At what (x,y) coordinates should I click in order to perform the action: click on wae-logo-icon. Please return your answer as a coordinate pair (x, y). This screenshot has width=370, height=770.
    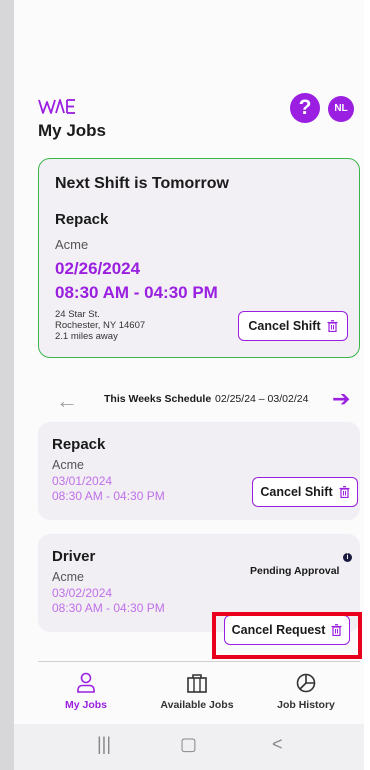
    Looking at the image, I should click on (56, 106).